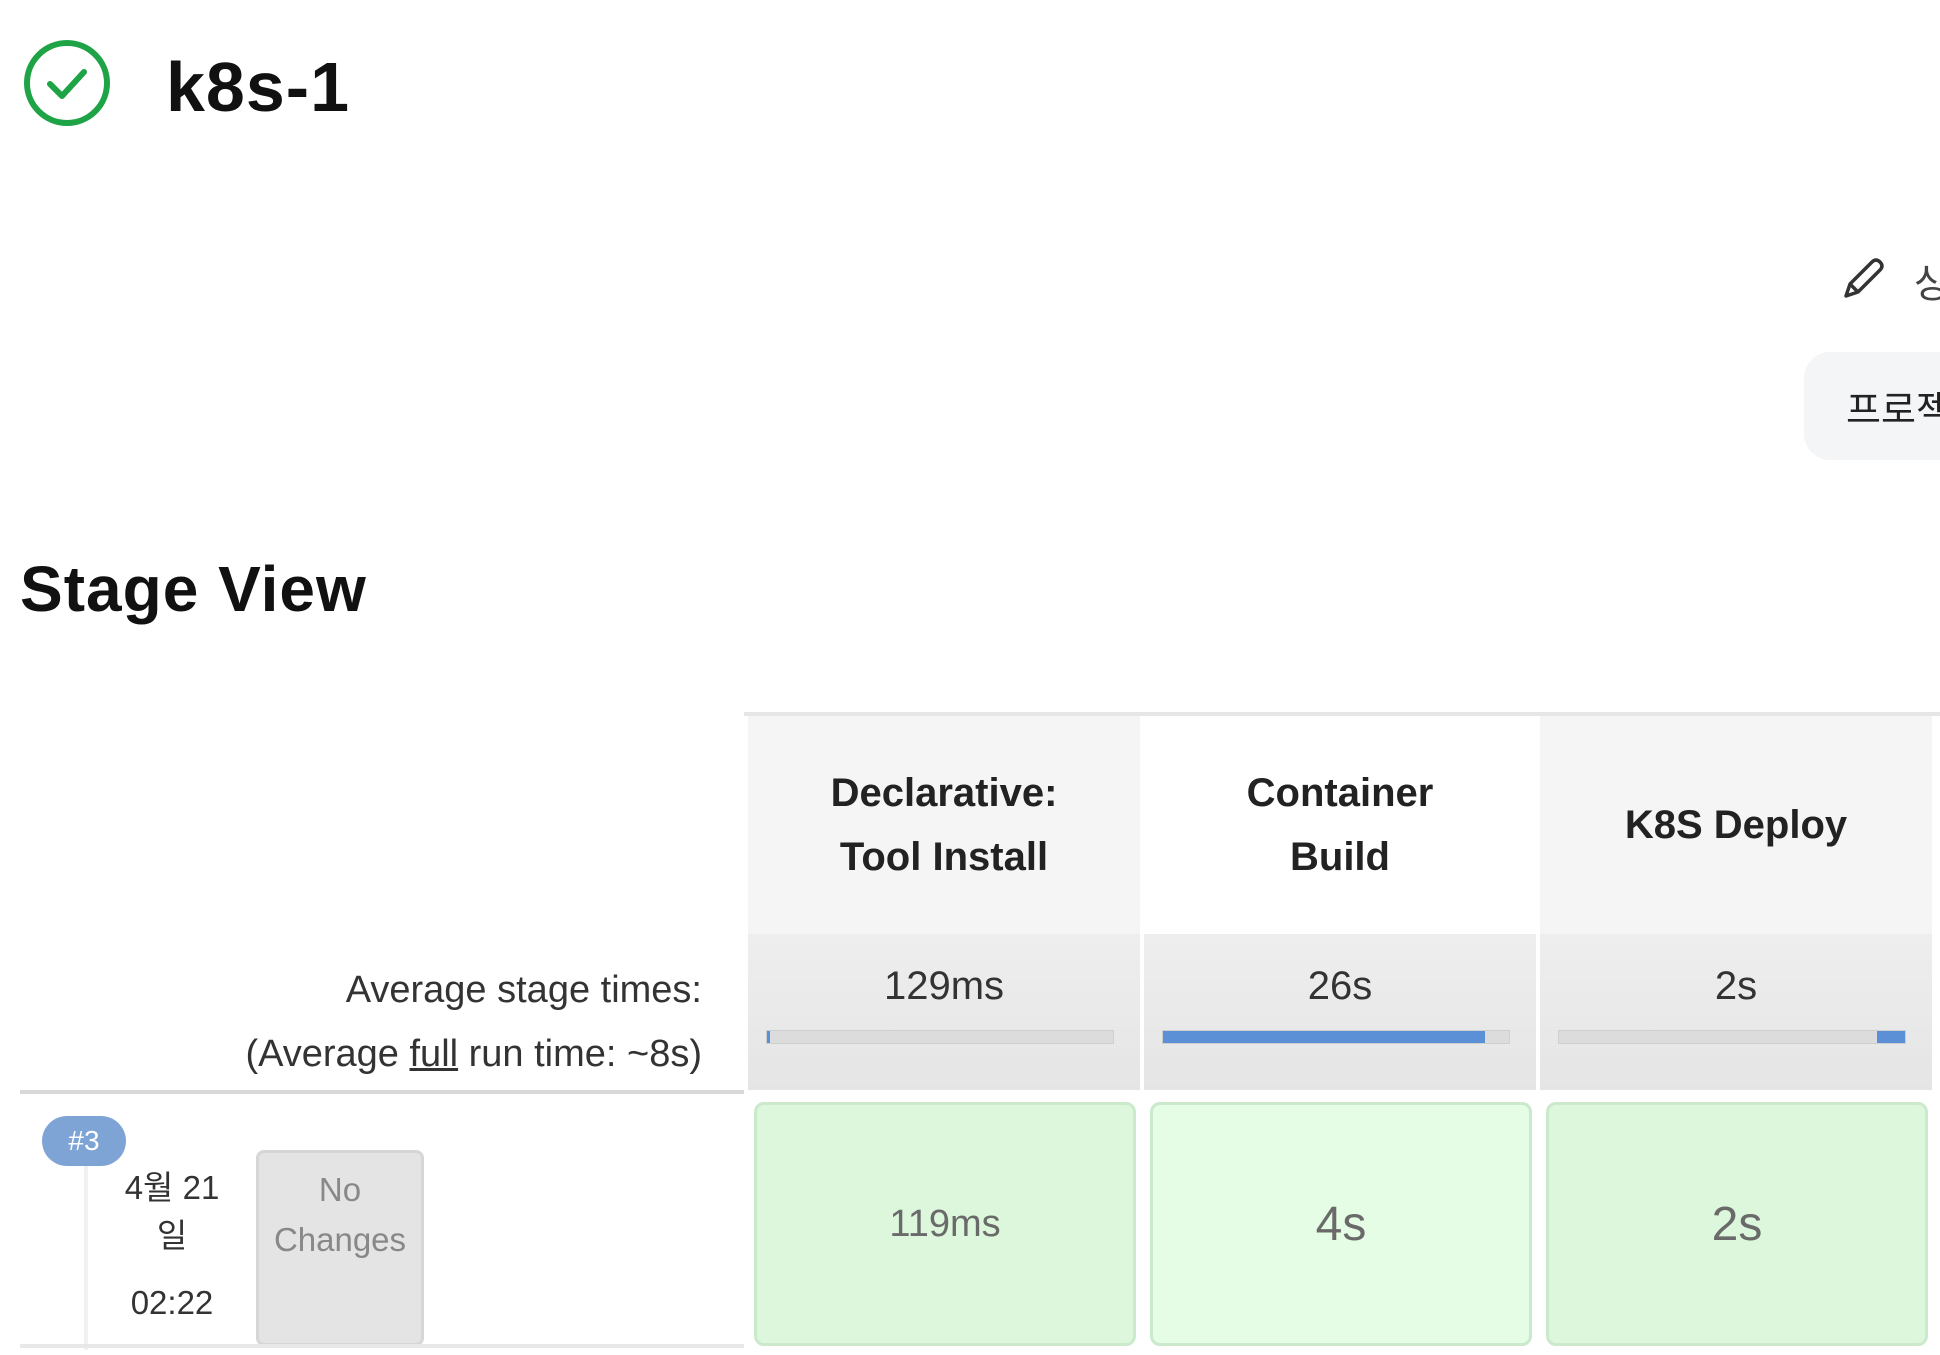 Image resolution: width=1940 pixels, height=1355 pixels. I want to click on stage-cell-time: 119ms, so click(945, 1223).